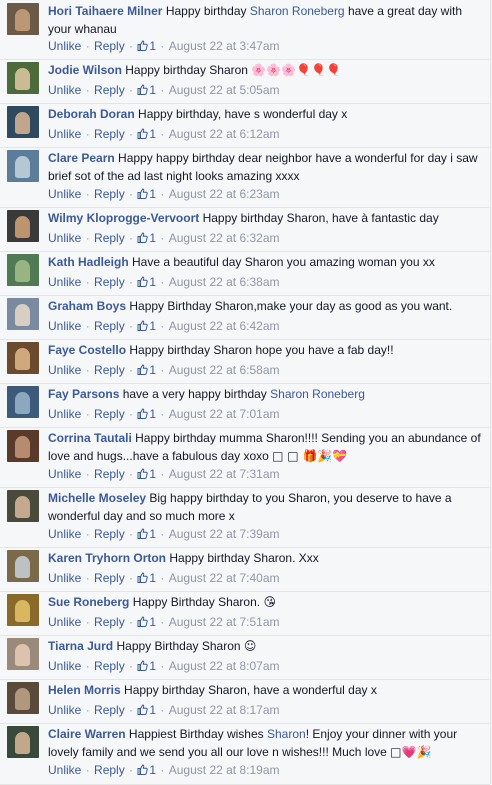 Image resolution: width=492 pixels, height=785 pixels. Describe the element at coordinates (224, 666) in the screenshot. I see `timestamp: August 22 at 8:07am` at that location.